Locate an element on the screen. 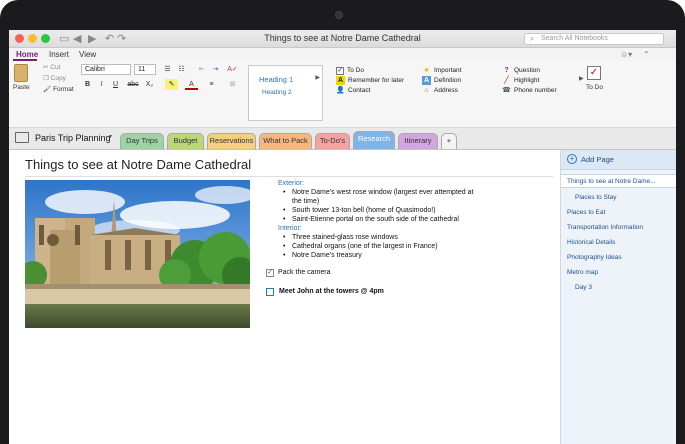 This screenshot has height=444, width=685. tag-address: ⌂ Address is located at coordinates (439, 90).